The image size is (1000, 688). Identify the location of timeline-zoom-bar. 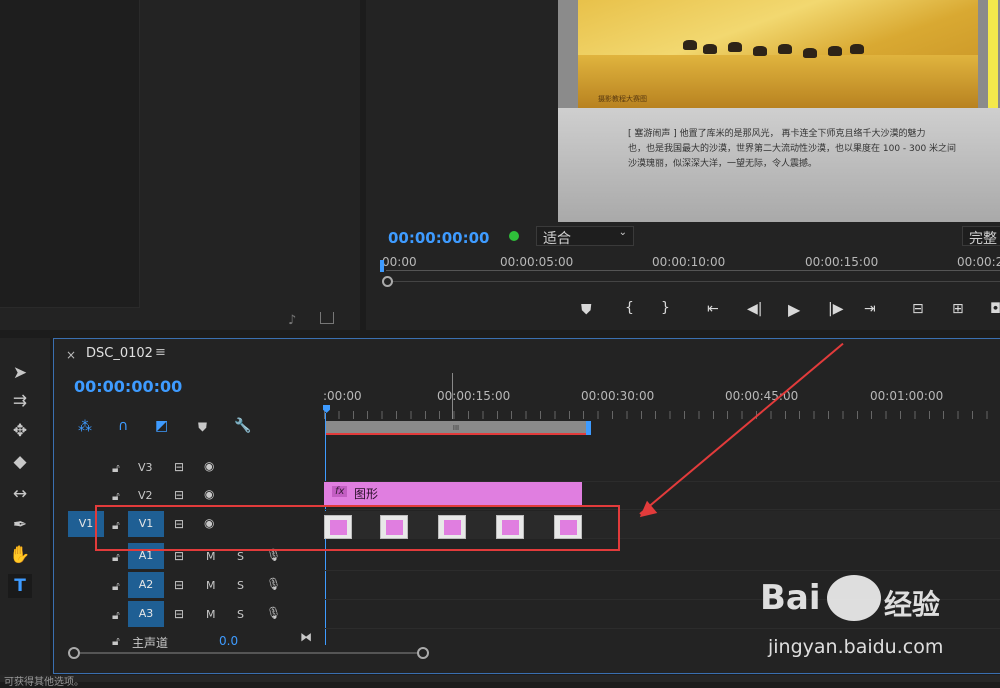
(249, 653).